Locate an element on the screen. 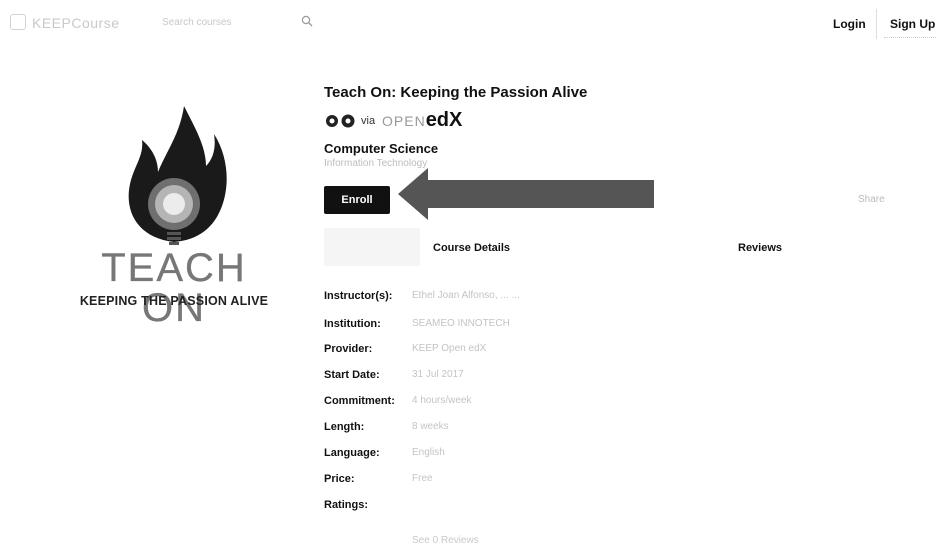 The height and width of the screenshot is (560, 939). header-divider is located at coordinates (876, 24).